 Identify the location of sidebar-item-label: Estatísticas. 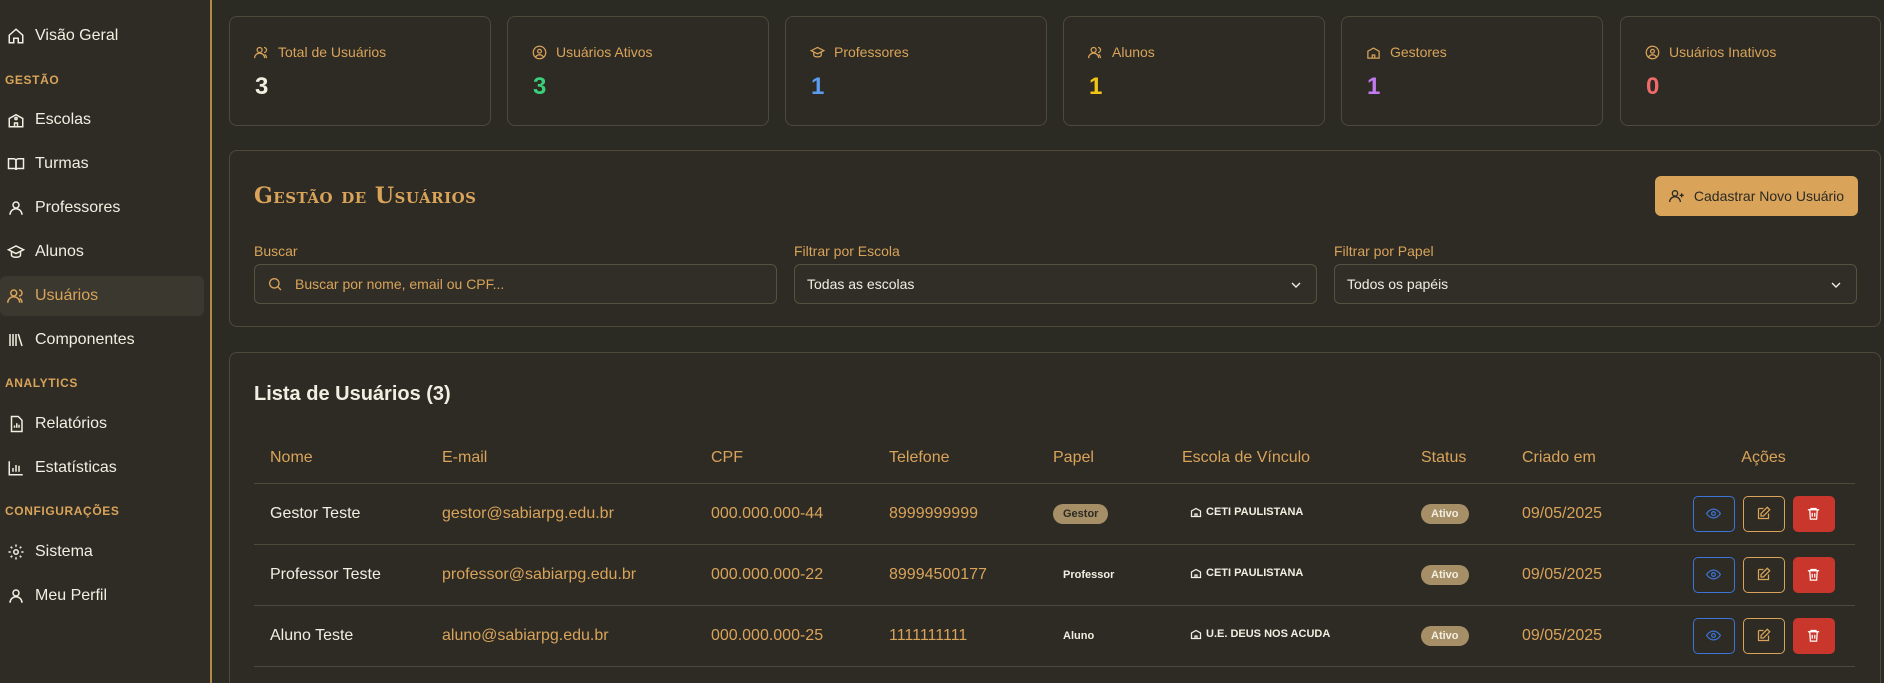
(76, 467).